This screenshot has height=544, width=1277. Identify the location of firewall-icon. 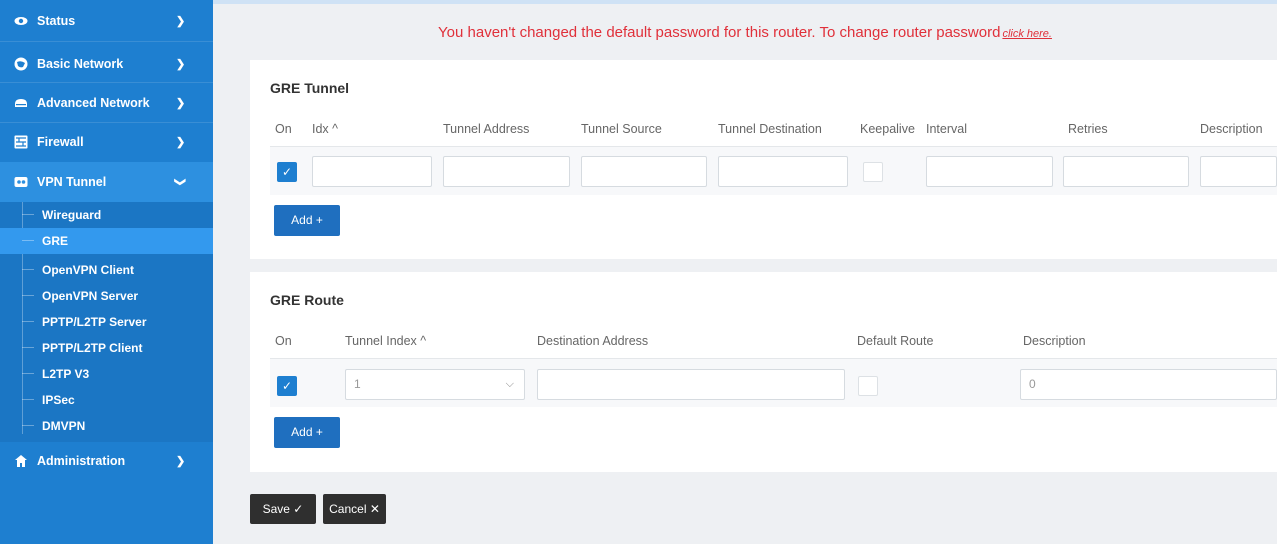
(21, 142).